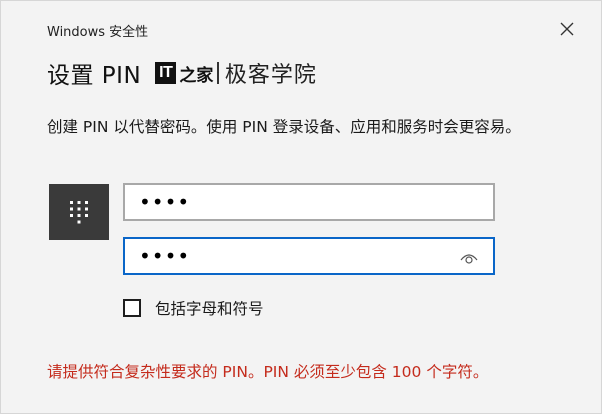  What do you see at coordinates (270, 75) in the screenshot?
I see `logo-name-text: 极客学院` at bounding box center [270, 75].